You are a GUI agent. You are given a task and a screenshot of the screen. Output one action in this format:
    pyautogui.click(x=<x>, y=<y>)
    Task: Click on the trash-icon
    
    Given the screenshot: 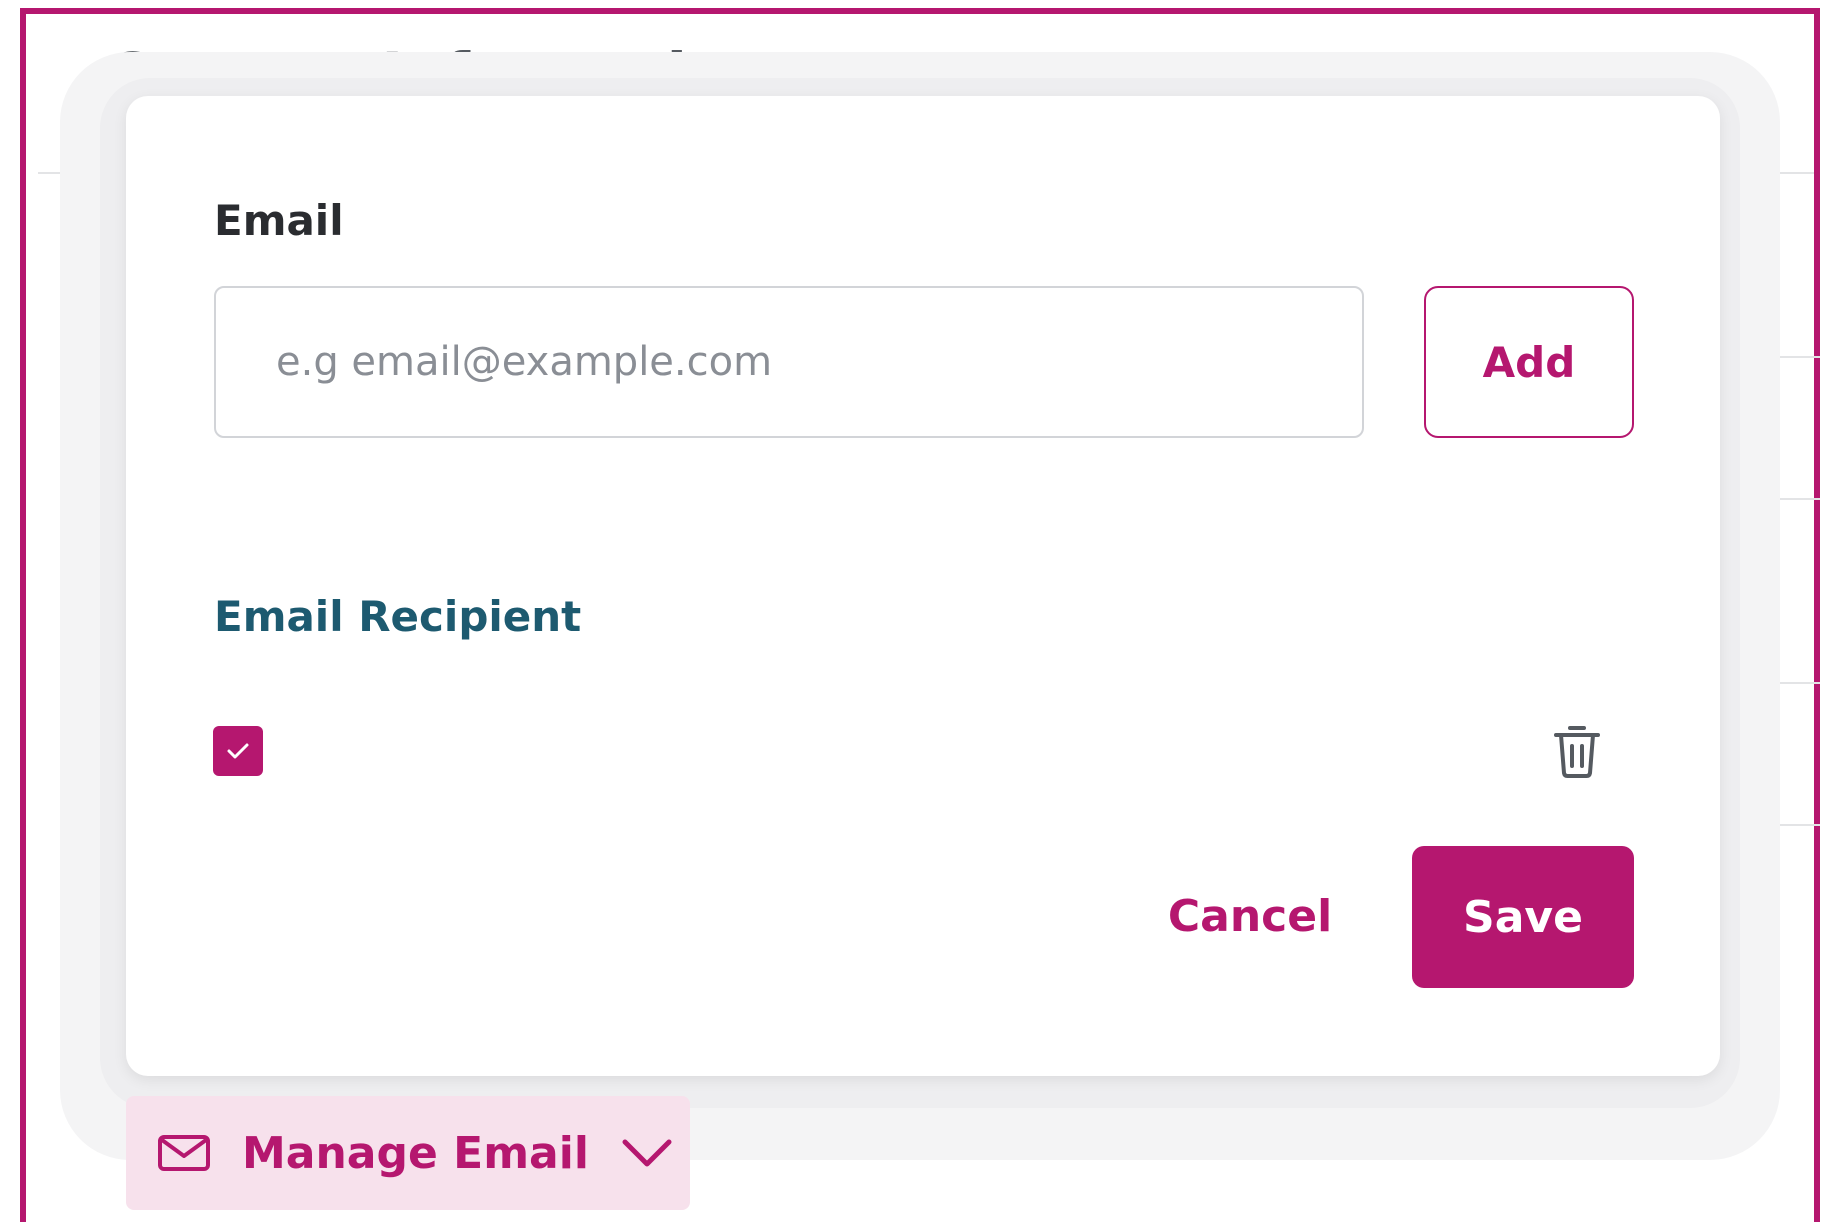 What is the action you would take?
    pyautogui.click(x=1577, y=751)
    